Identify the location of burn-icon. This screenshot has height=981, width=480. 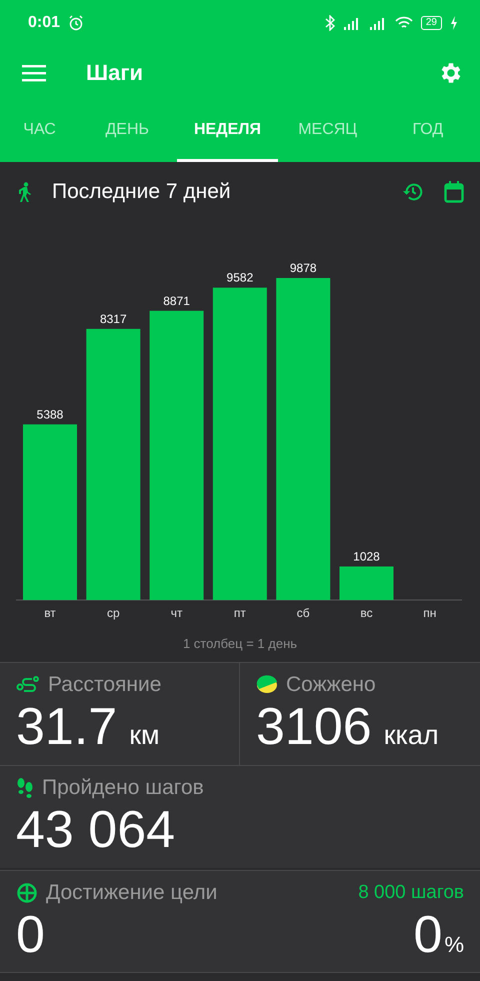
(267, 685).